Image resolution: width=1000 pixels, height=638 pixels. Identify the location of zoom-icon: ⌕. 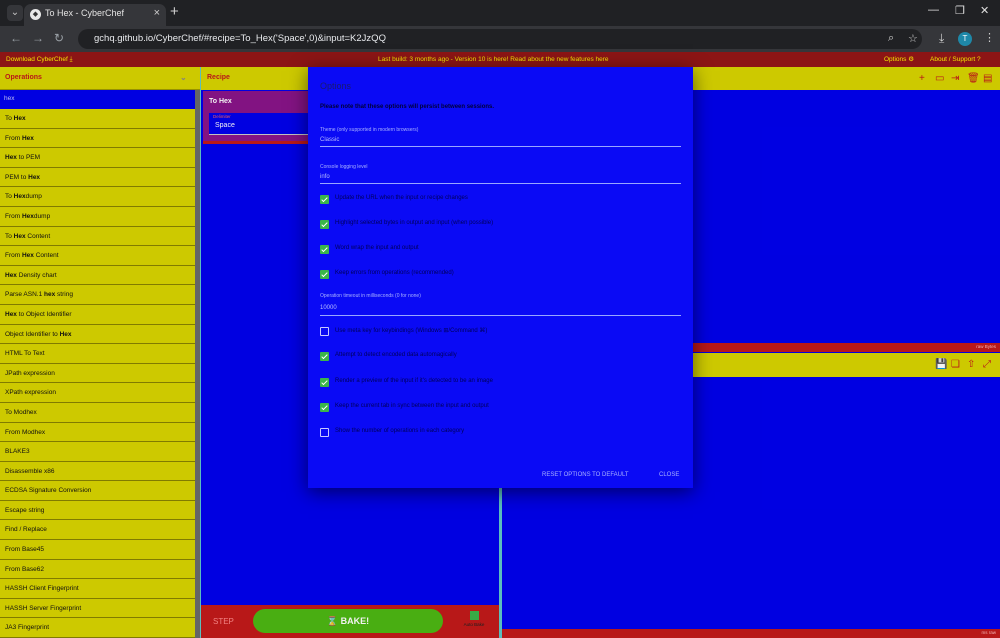
(891, 38).